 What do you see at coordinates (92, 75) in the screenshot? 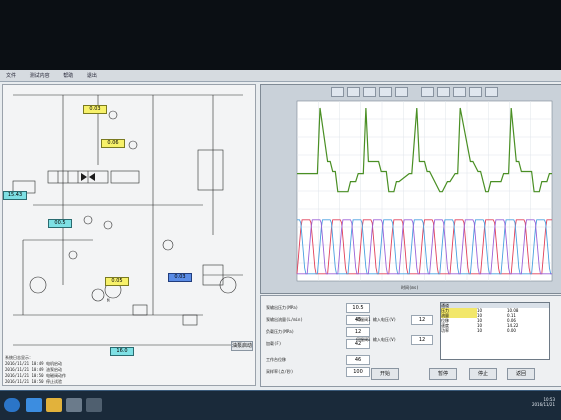
I see `menu-exit: 退出` at bounding box center [92, 75].